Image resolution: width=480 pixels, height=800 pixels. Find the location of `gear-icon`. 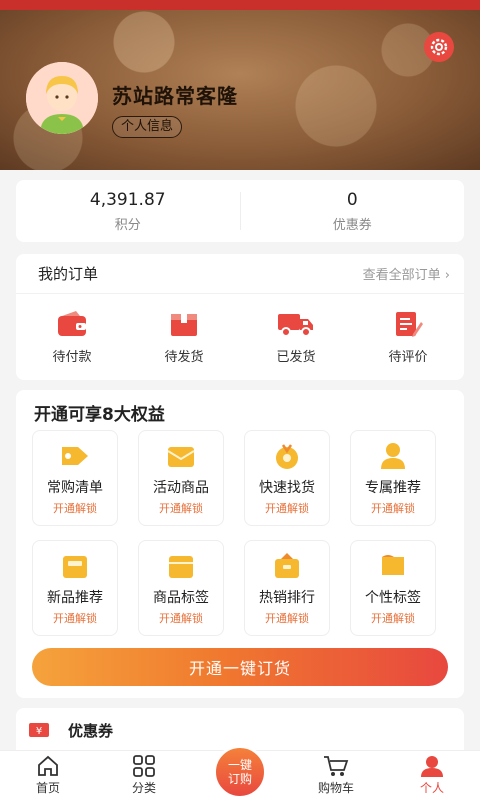

gear-icon is located at coordinates (439, 47).